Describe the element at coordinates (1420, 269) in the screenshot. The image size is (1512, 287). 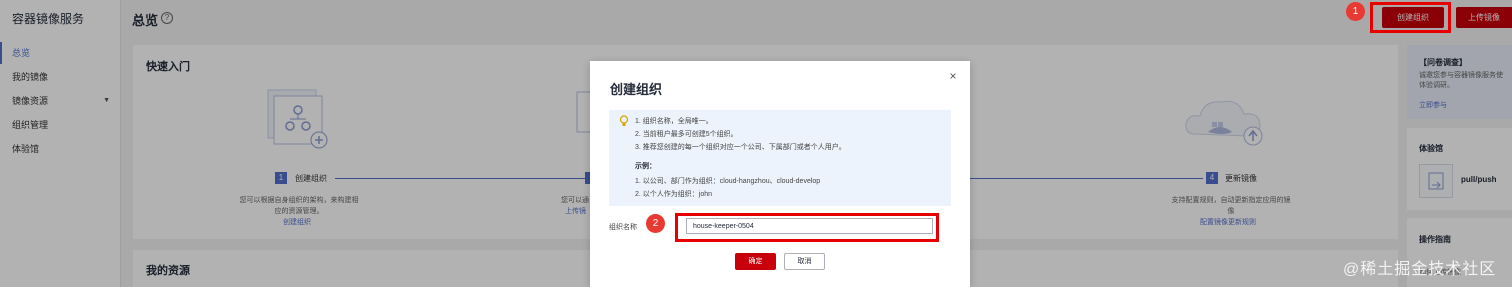
I see `watermark: @稀土掘金技术社区` at that location.